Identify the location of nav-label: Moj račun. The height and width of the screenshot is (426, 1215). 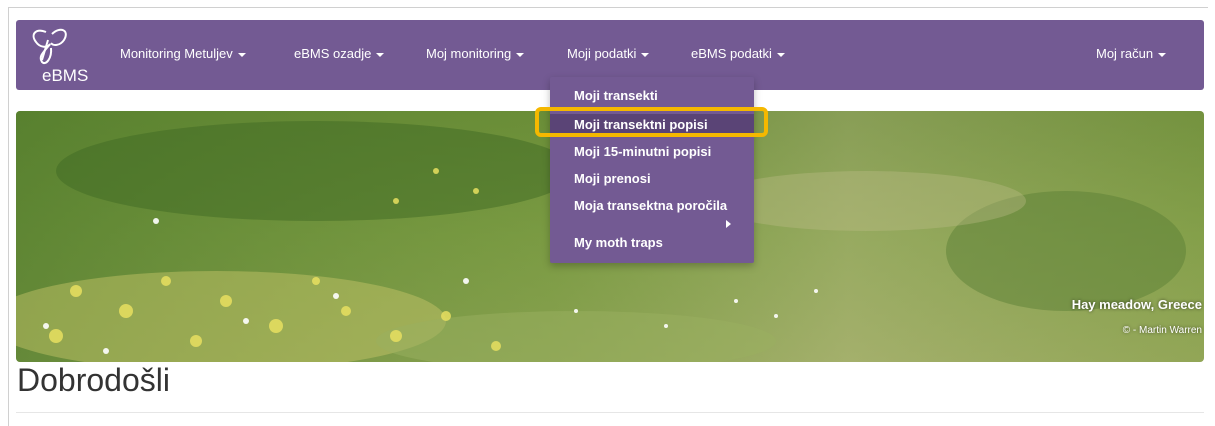
(1125, 53).